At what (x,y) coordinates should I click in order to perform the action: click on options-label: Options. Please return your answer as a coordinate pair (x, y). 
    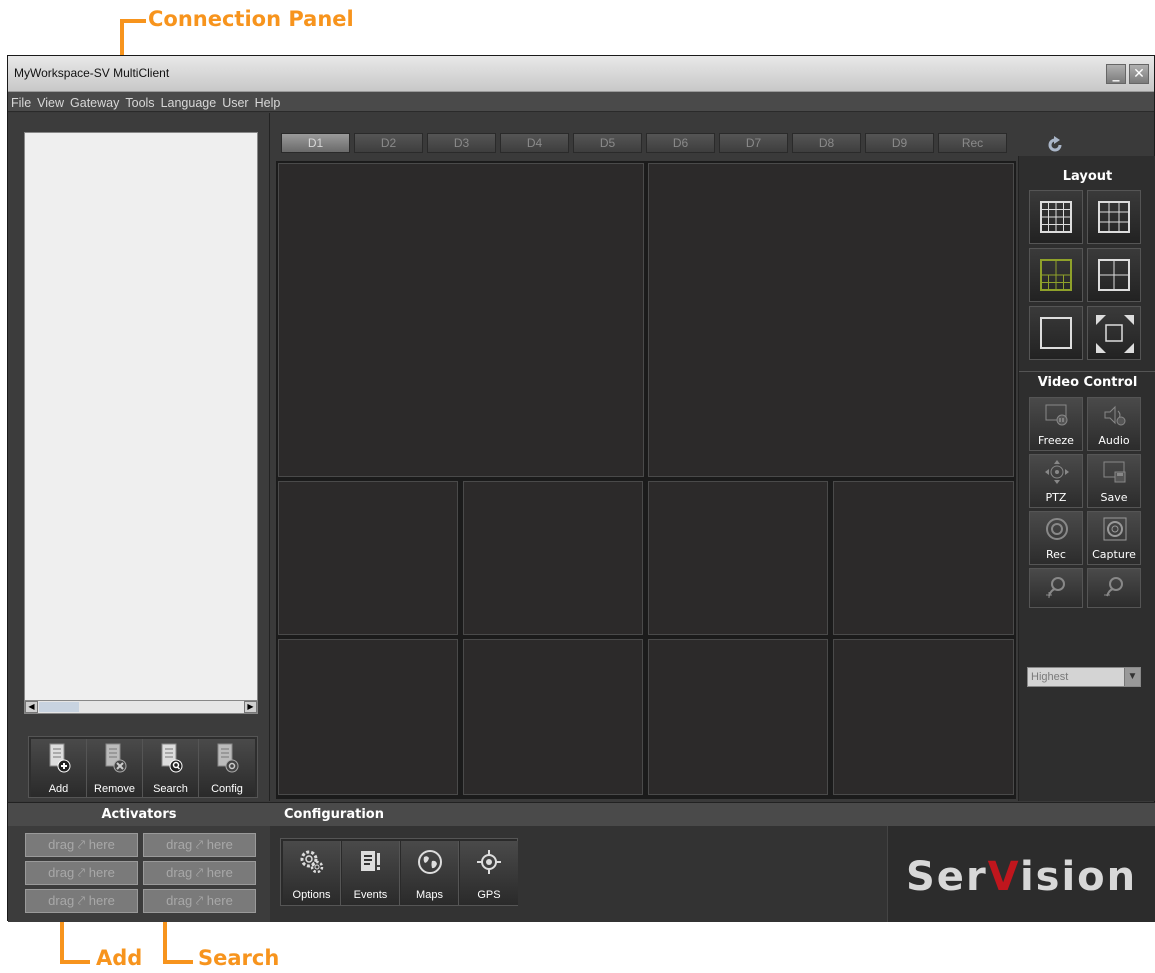
    Looking at the image, I should click on (311, 895).